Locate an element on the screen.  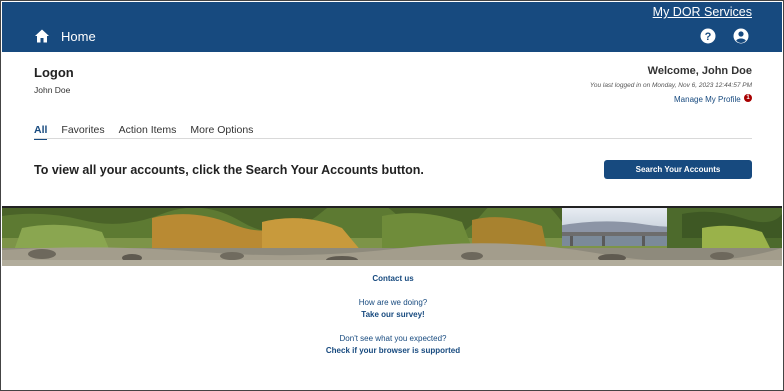
survey-question: How are we doing? is located at coordinates (393, 302).